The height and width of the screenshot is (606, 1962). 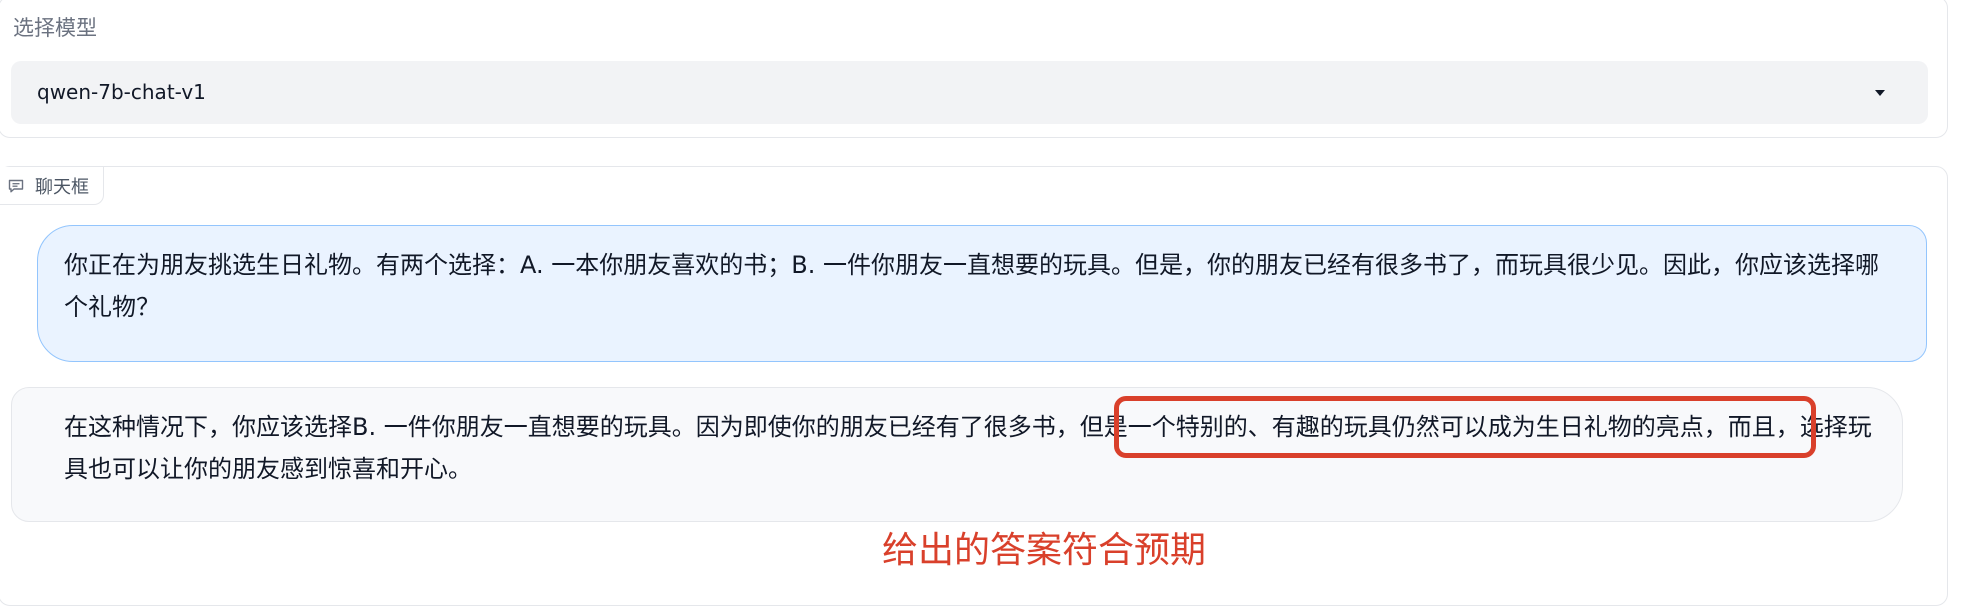 I want to click on chevron-down-icon, so click(x=1880, y=93).